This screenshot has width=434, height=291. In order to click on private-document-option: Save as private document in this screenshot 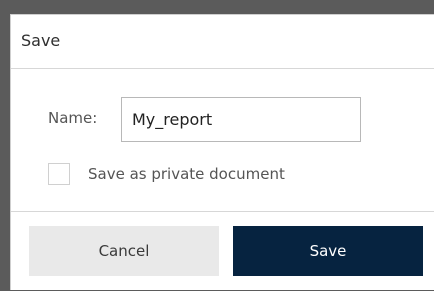, I will do `click(166, 174)`.